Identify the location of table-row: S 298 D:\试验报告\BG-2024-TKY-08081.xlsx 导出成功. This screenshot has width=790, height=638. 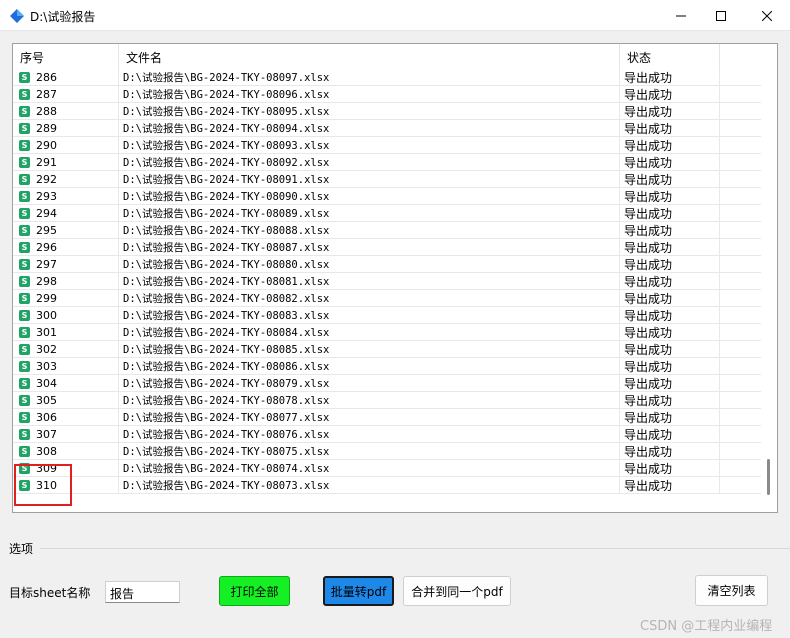
(387, 281).